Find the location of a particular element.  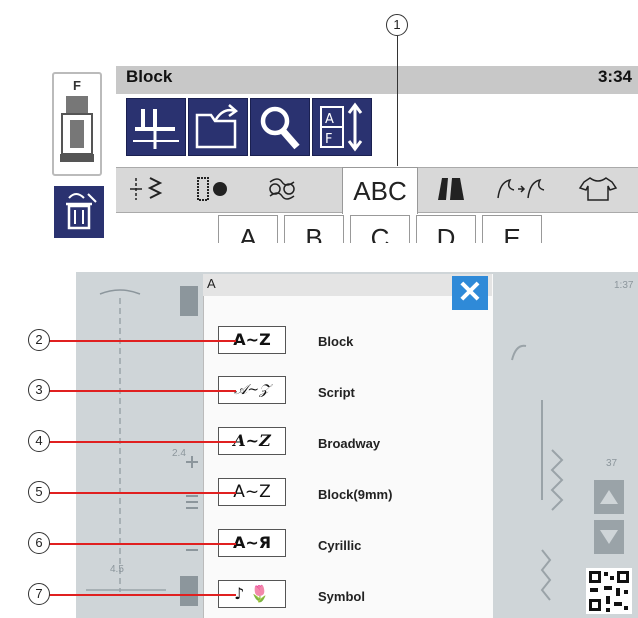

svg-text: F is located at coordinates (328, 139).